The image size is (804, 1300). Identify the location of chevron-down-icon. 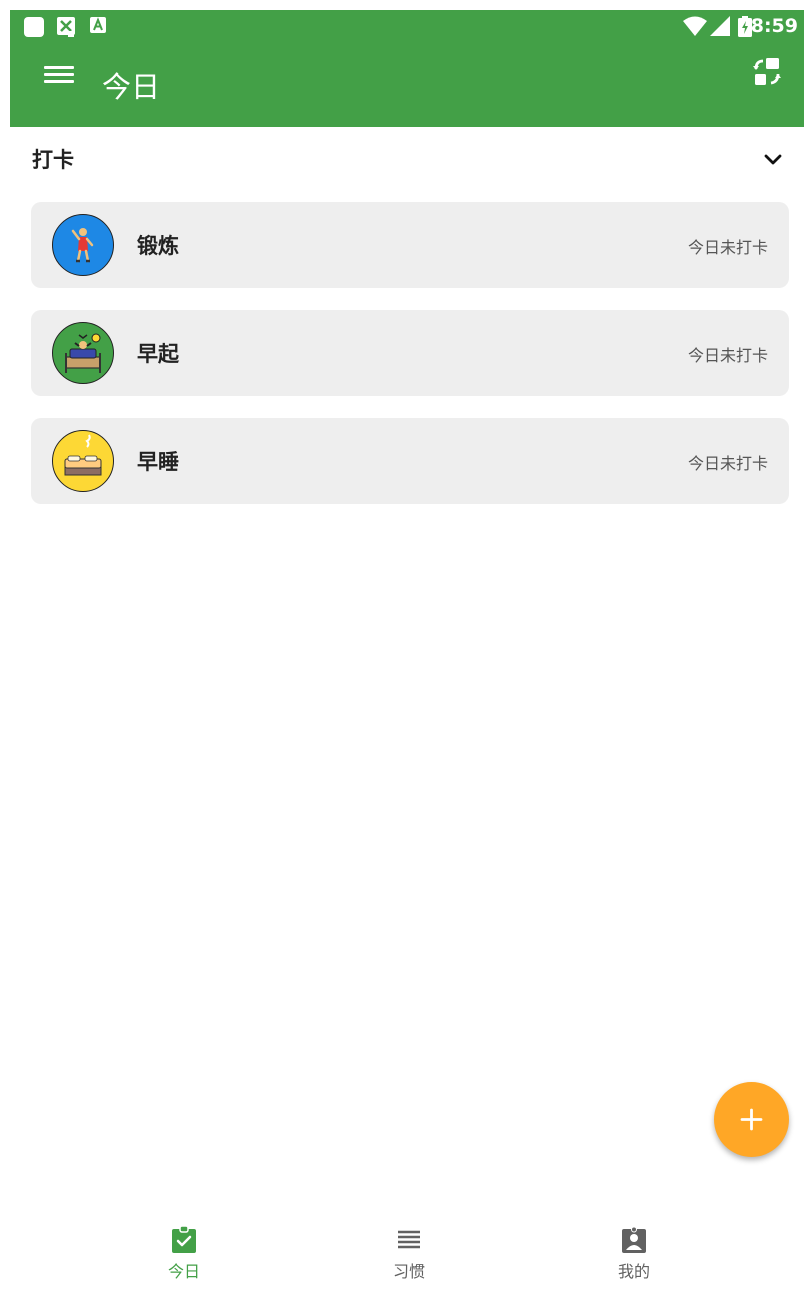
(773, 159).